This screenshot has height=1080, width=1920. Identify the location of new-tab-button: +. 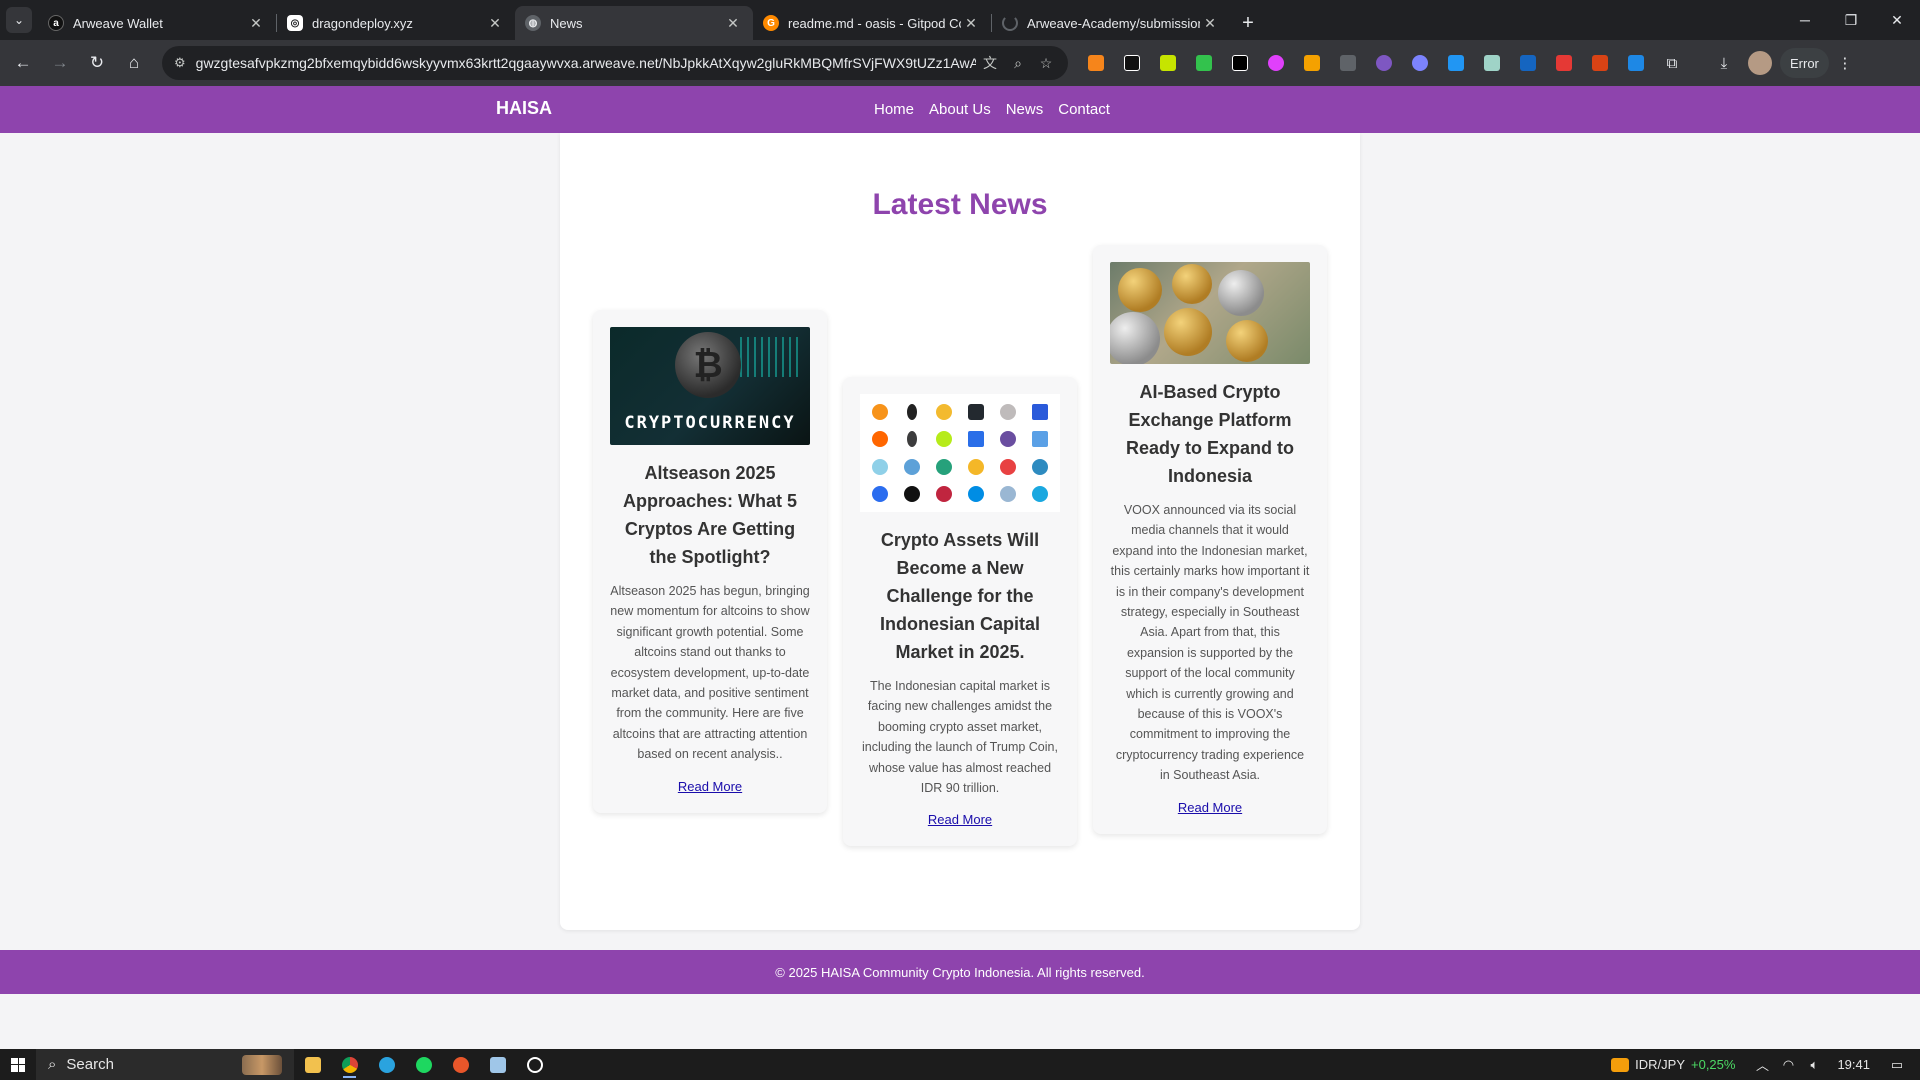
(1248, 23).